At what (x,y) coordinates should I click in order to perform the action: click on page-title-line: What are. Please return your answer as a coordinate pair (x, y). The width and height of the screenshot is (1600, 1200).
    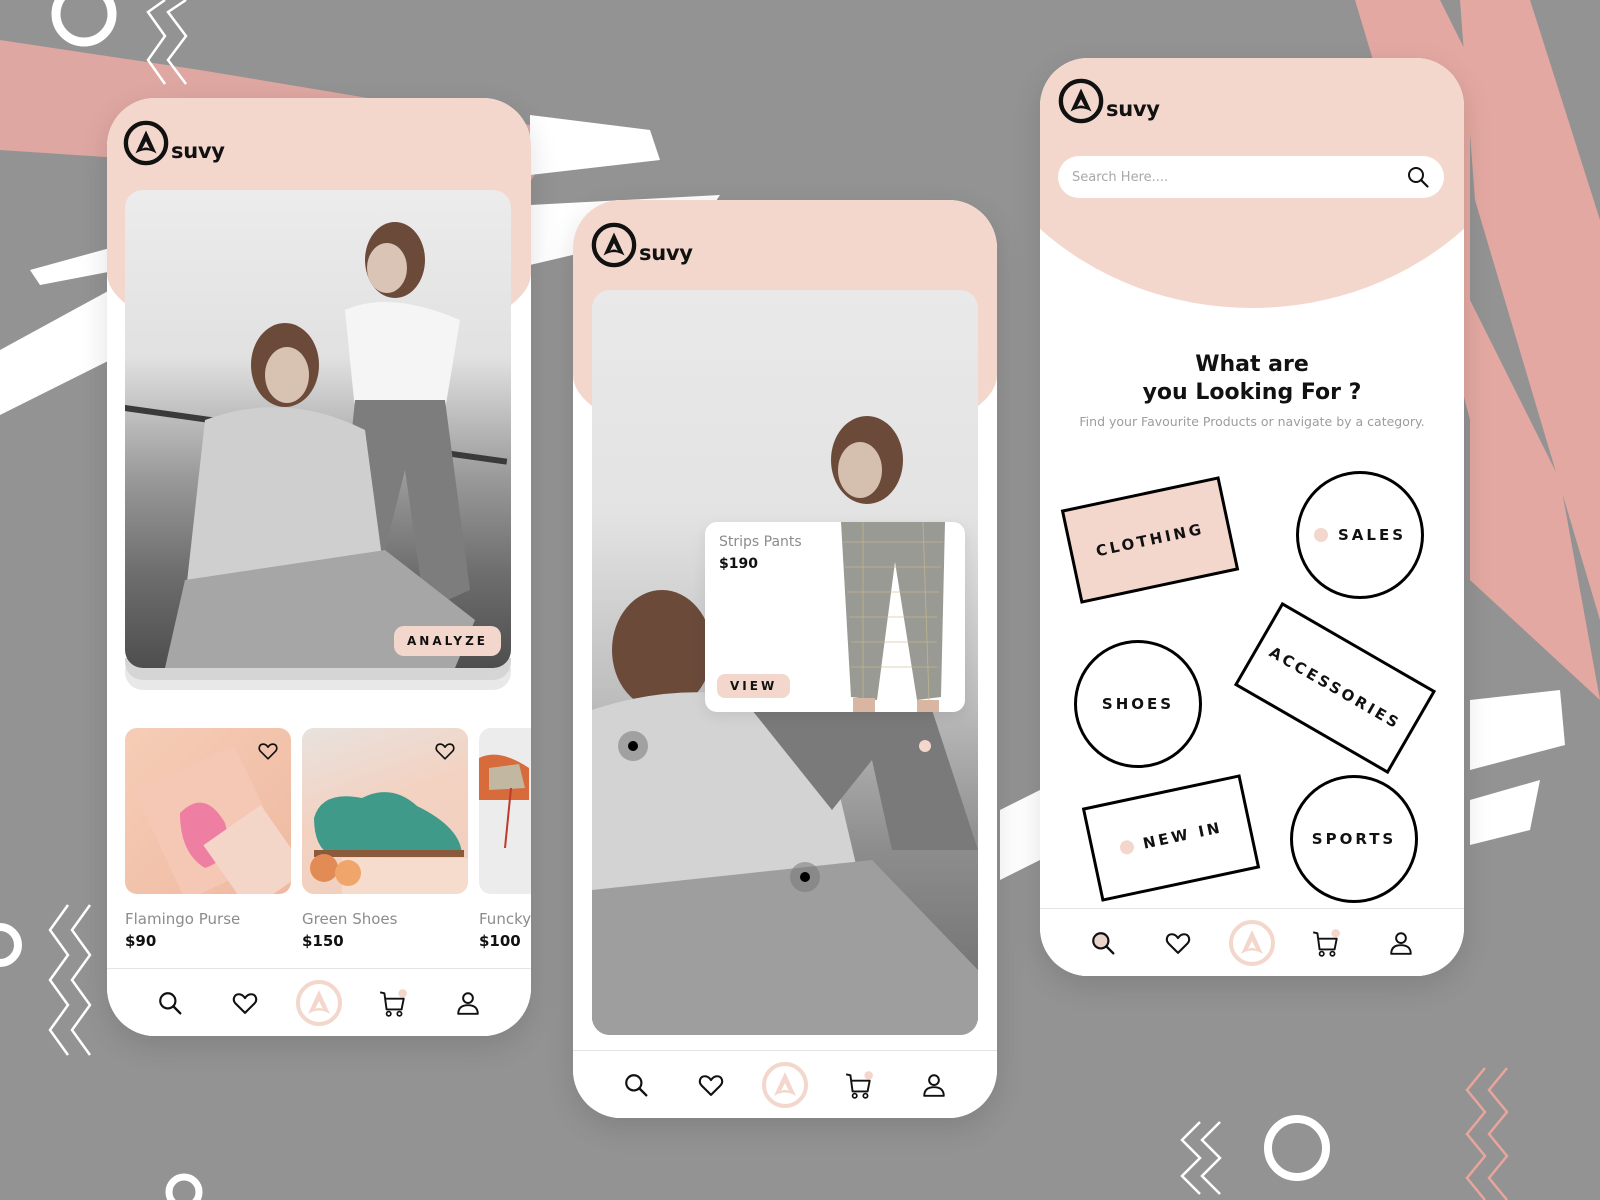
    Looking at the image, I should click on (1252, 364).